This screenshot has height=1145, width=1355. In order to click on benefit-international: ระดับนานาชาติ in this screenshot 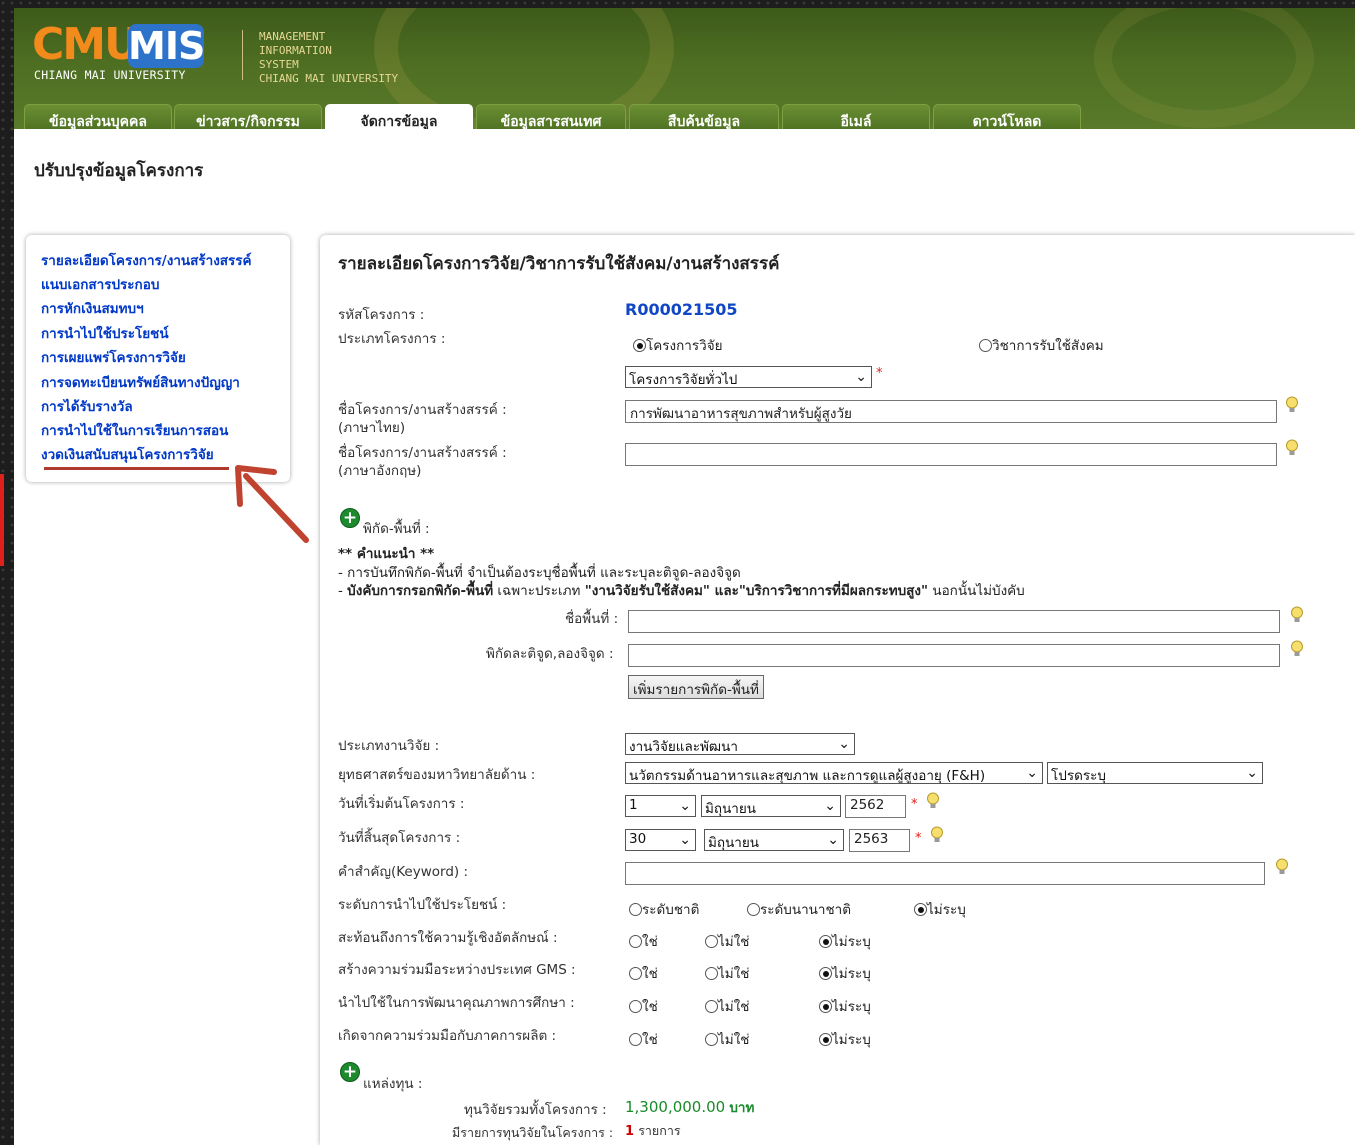, I will do `click(799, 909)`.